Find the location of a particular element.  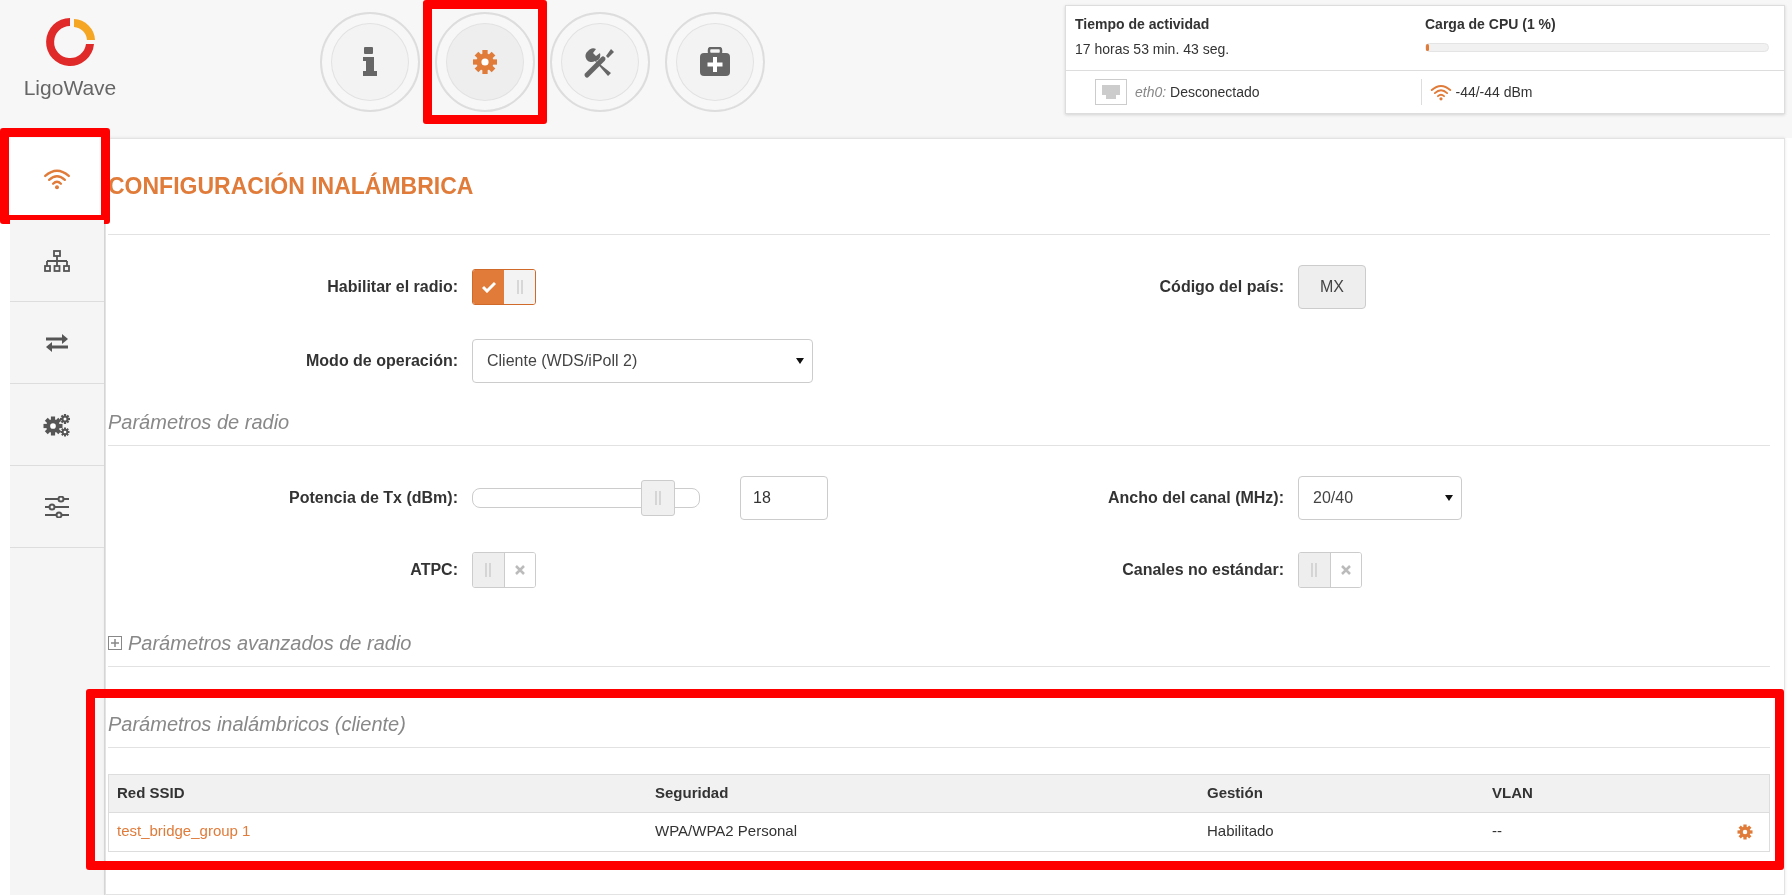

country-code-field: MX is located at coordinates (1332, 286).